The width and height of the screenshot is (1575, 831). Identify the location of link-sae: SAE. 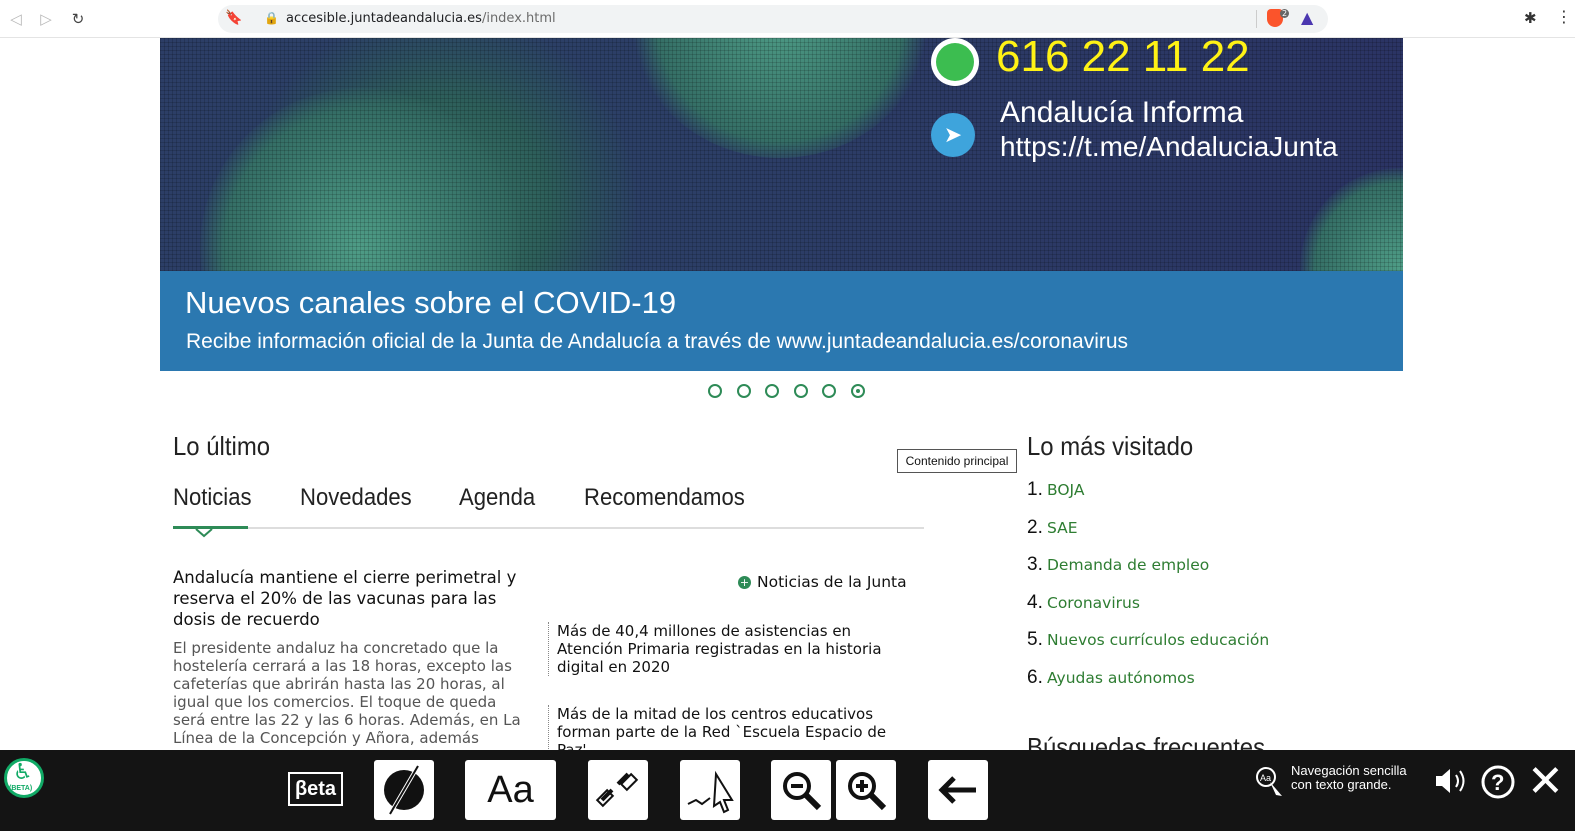
(1062, 528).